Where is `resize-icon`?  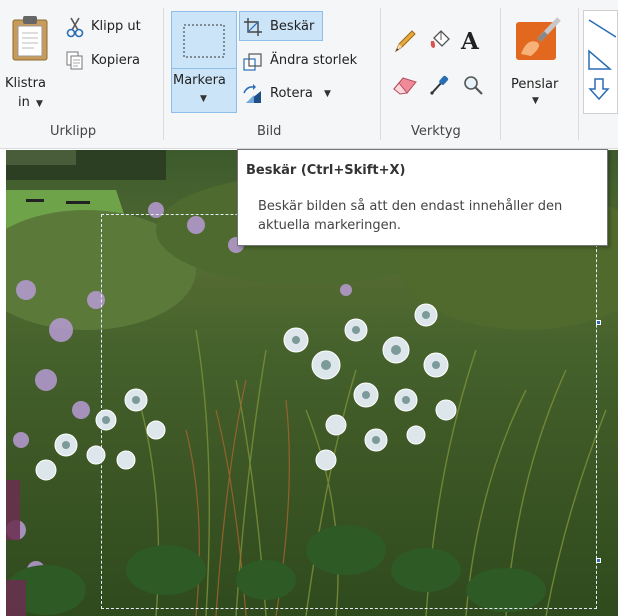 resize-icon is located at coordinates (252, 62).